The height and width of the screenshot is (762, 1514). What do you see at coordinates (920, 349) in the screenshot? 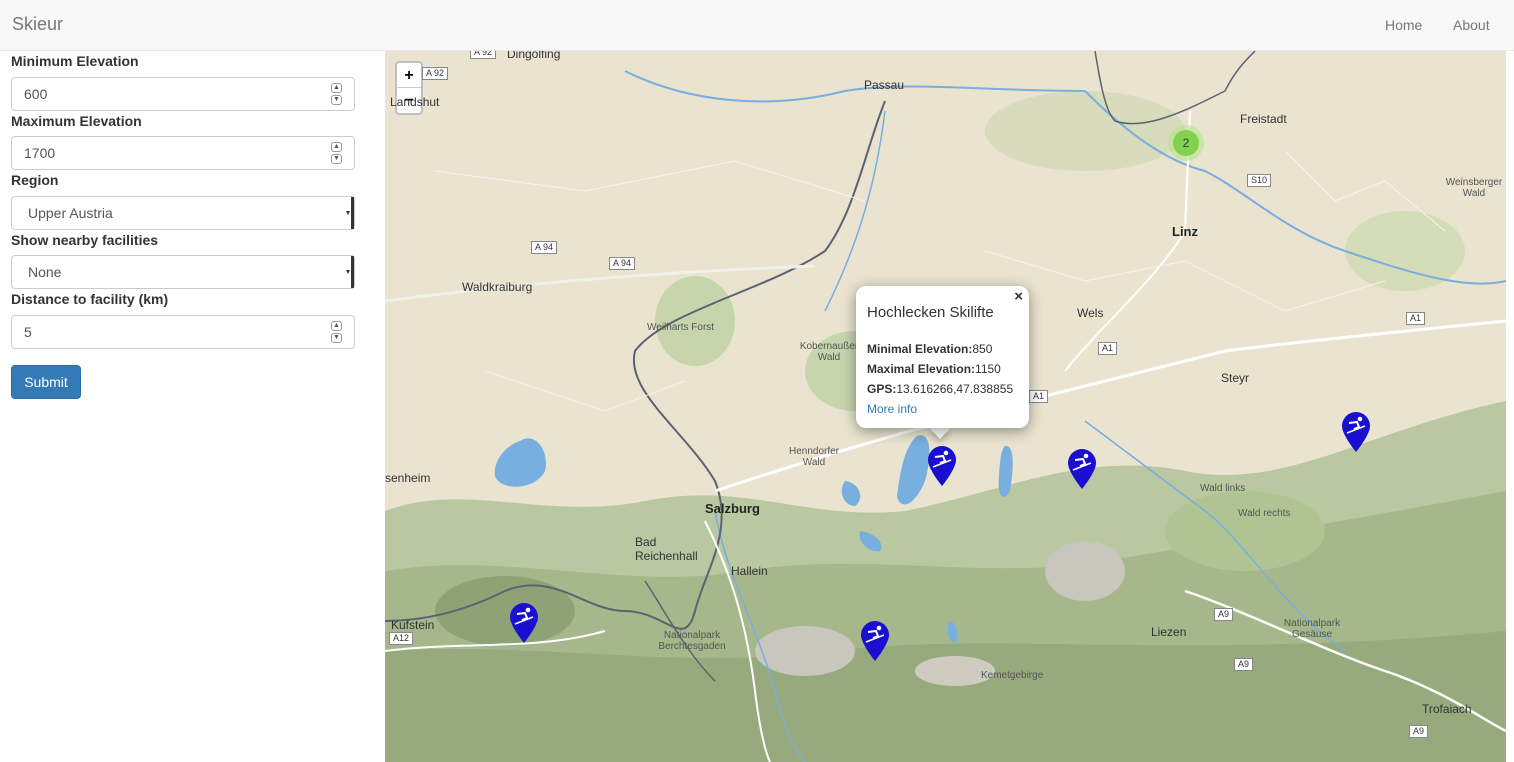
I see `popup-min-label: Minimal Elevation:` at bounding box center [920, 349].